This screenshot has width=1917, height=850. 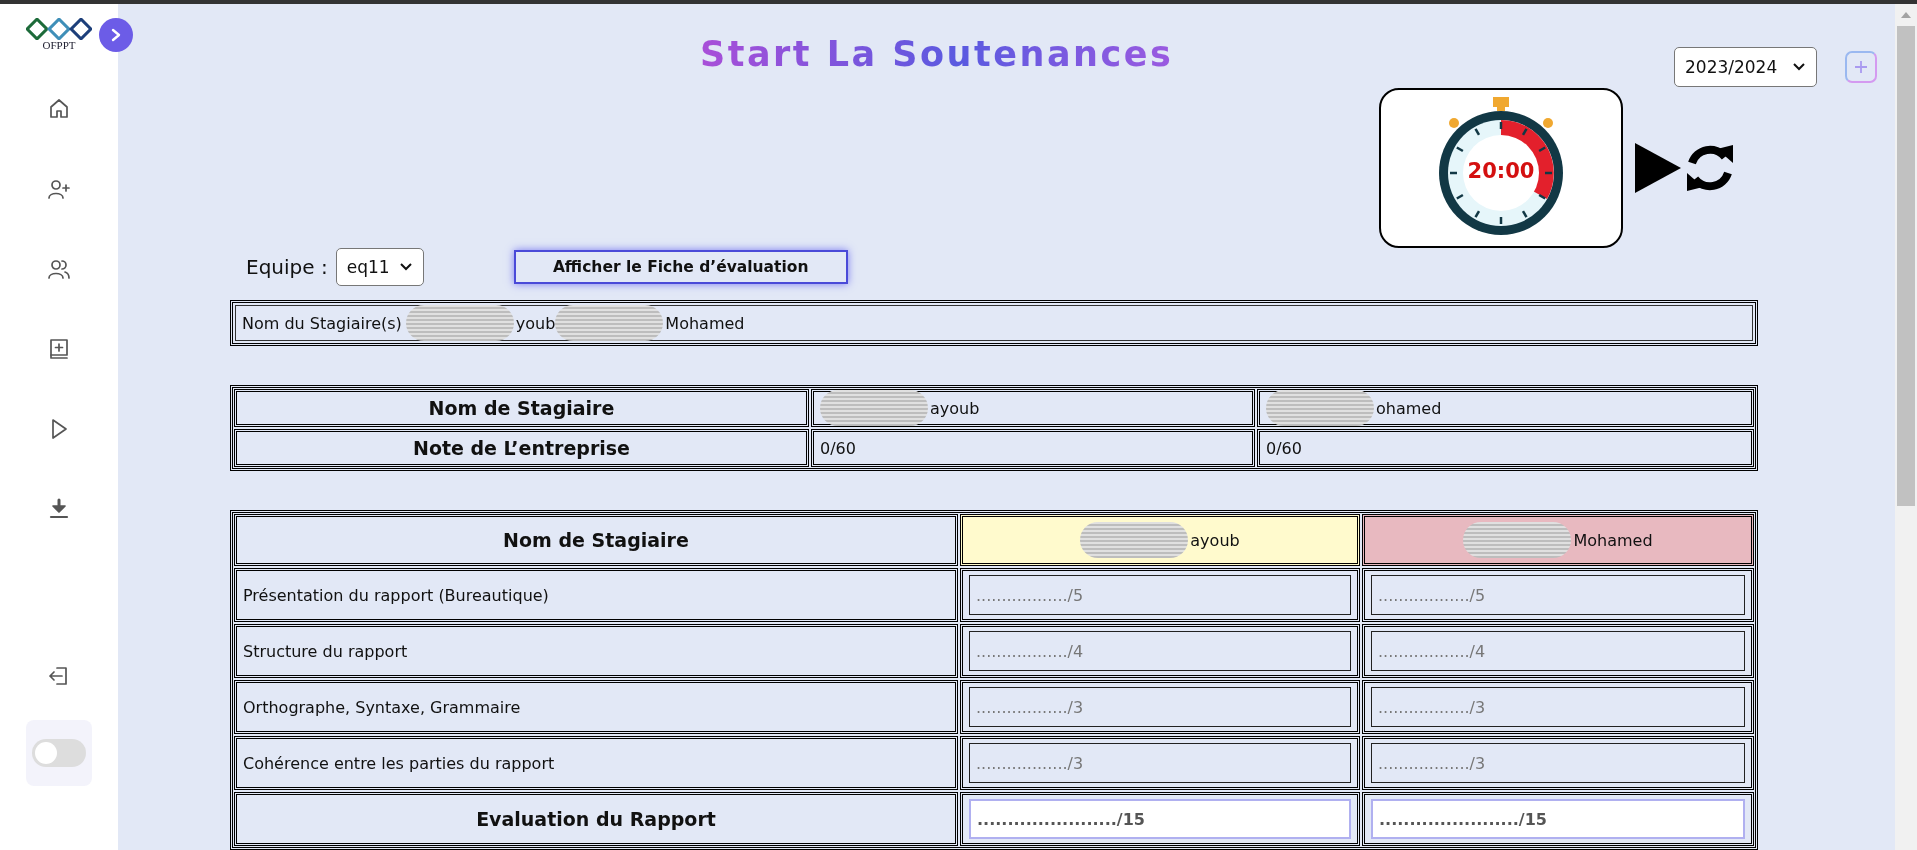 I want to click on table-cell: ohamed, so click(x=1409, y=408).